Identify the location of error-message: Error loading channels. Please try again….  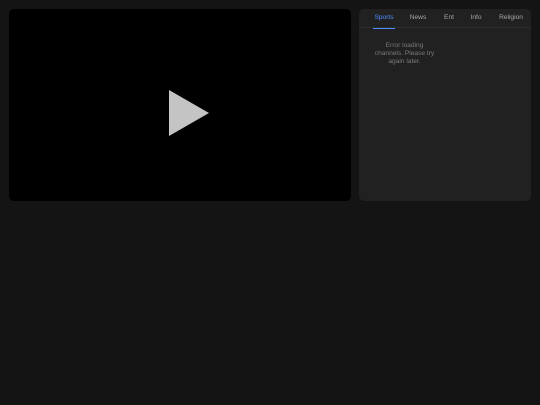
(404, 54).